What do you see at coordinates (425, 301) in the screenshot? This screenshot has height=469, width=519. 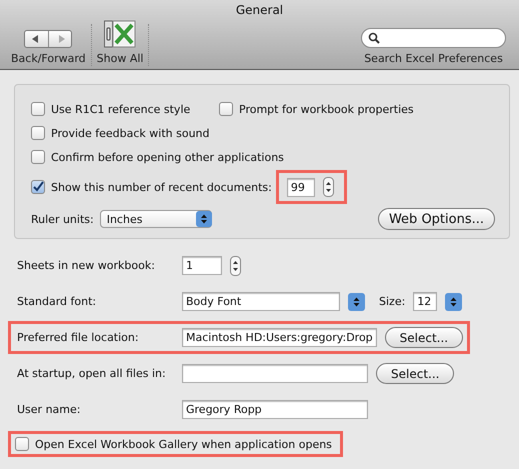 I see `size-field: 12` at bounding box center [425, 301].